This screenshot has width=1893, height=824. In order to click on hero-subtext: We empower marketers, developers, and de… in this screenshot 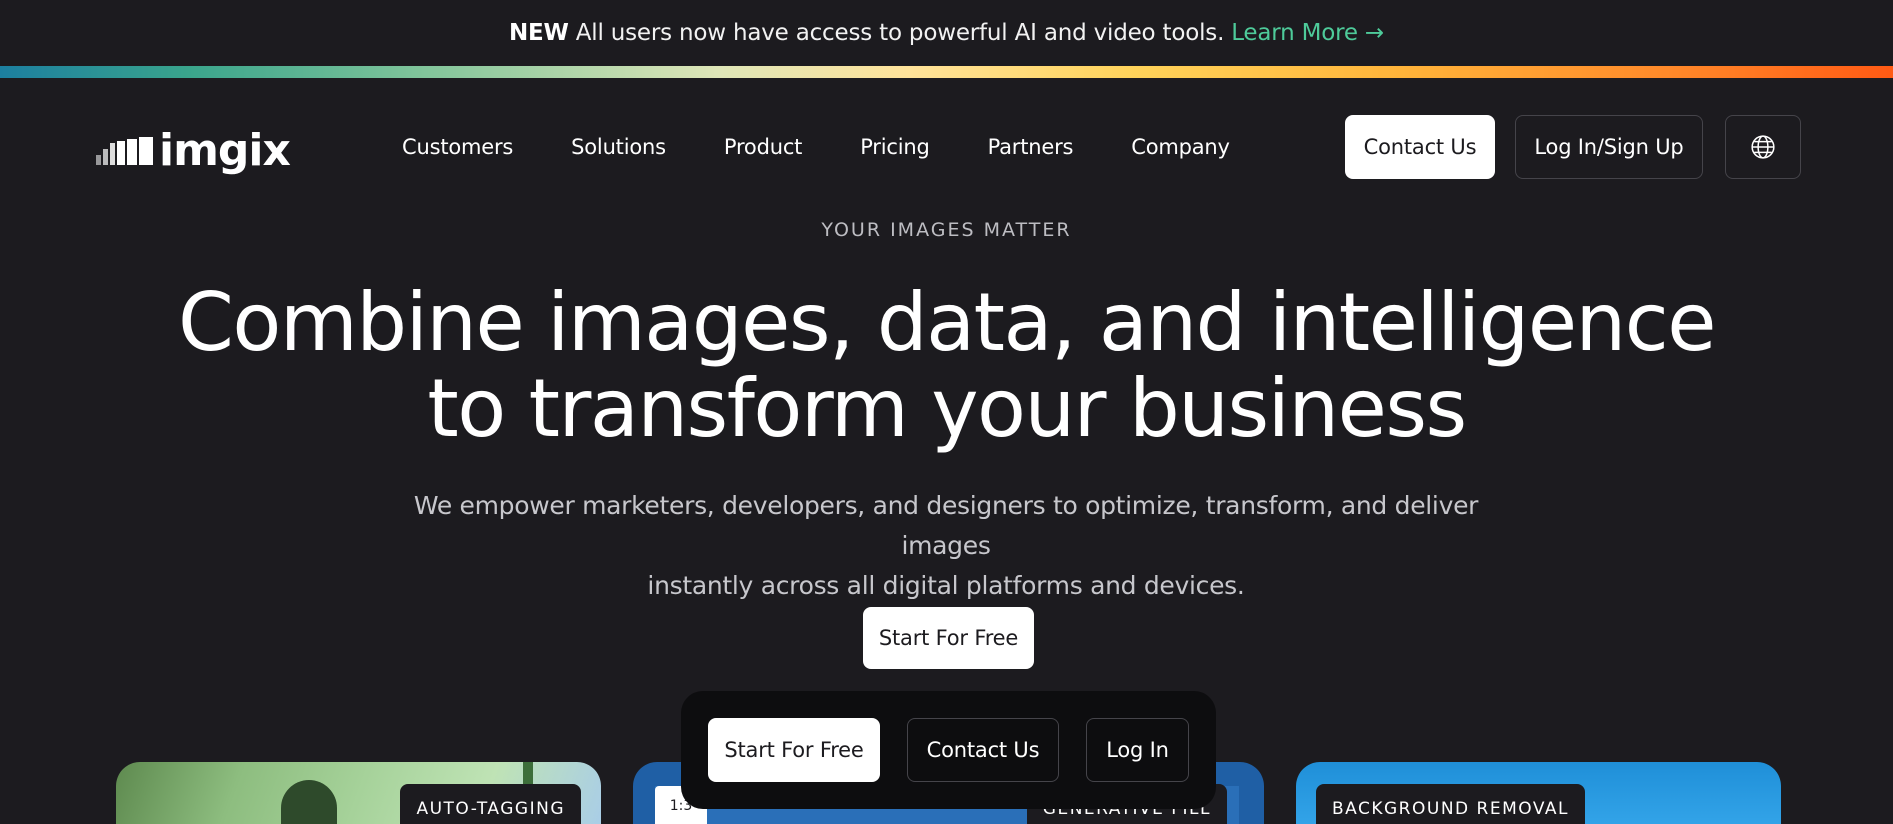, I will do `click(946, 546)`.